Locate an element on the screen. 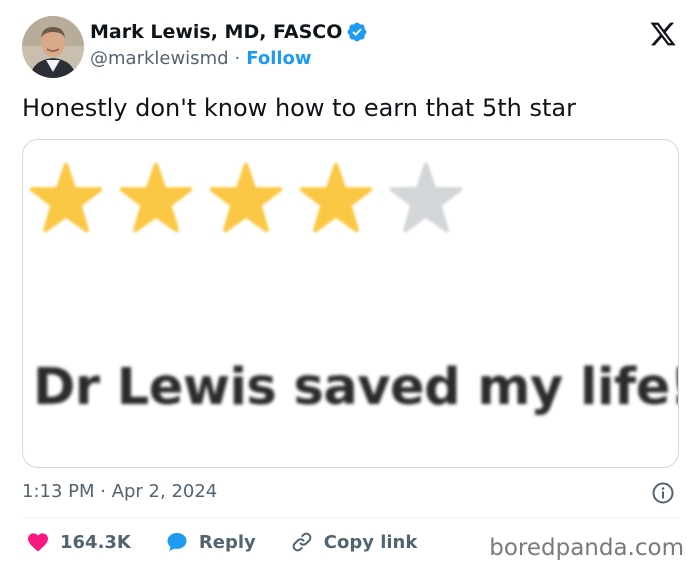 This screenshot has height=571, width=700. info-icon is located at coordinates (663, 493).